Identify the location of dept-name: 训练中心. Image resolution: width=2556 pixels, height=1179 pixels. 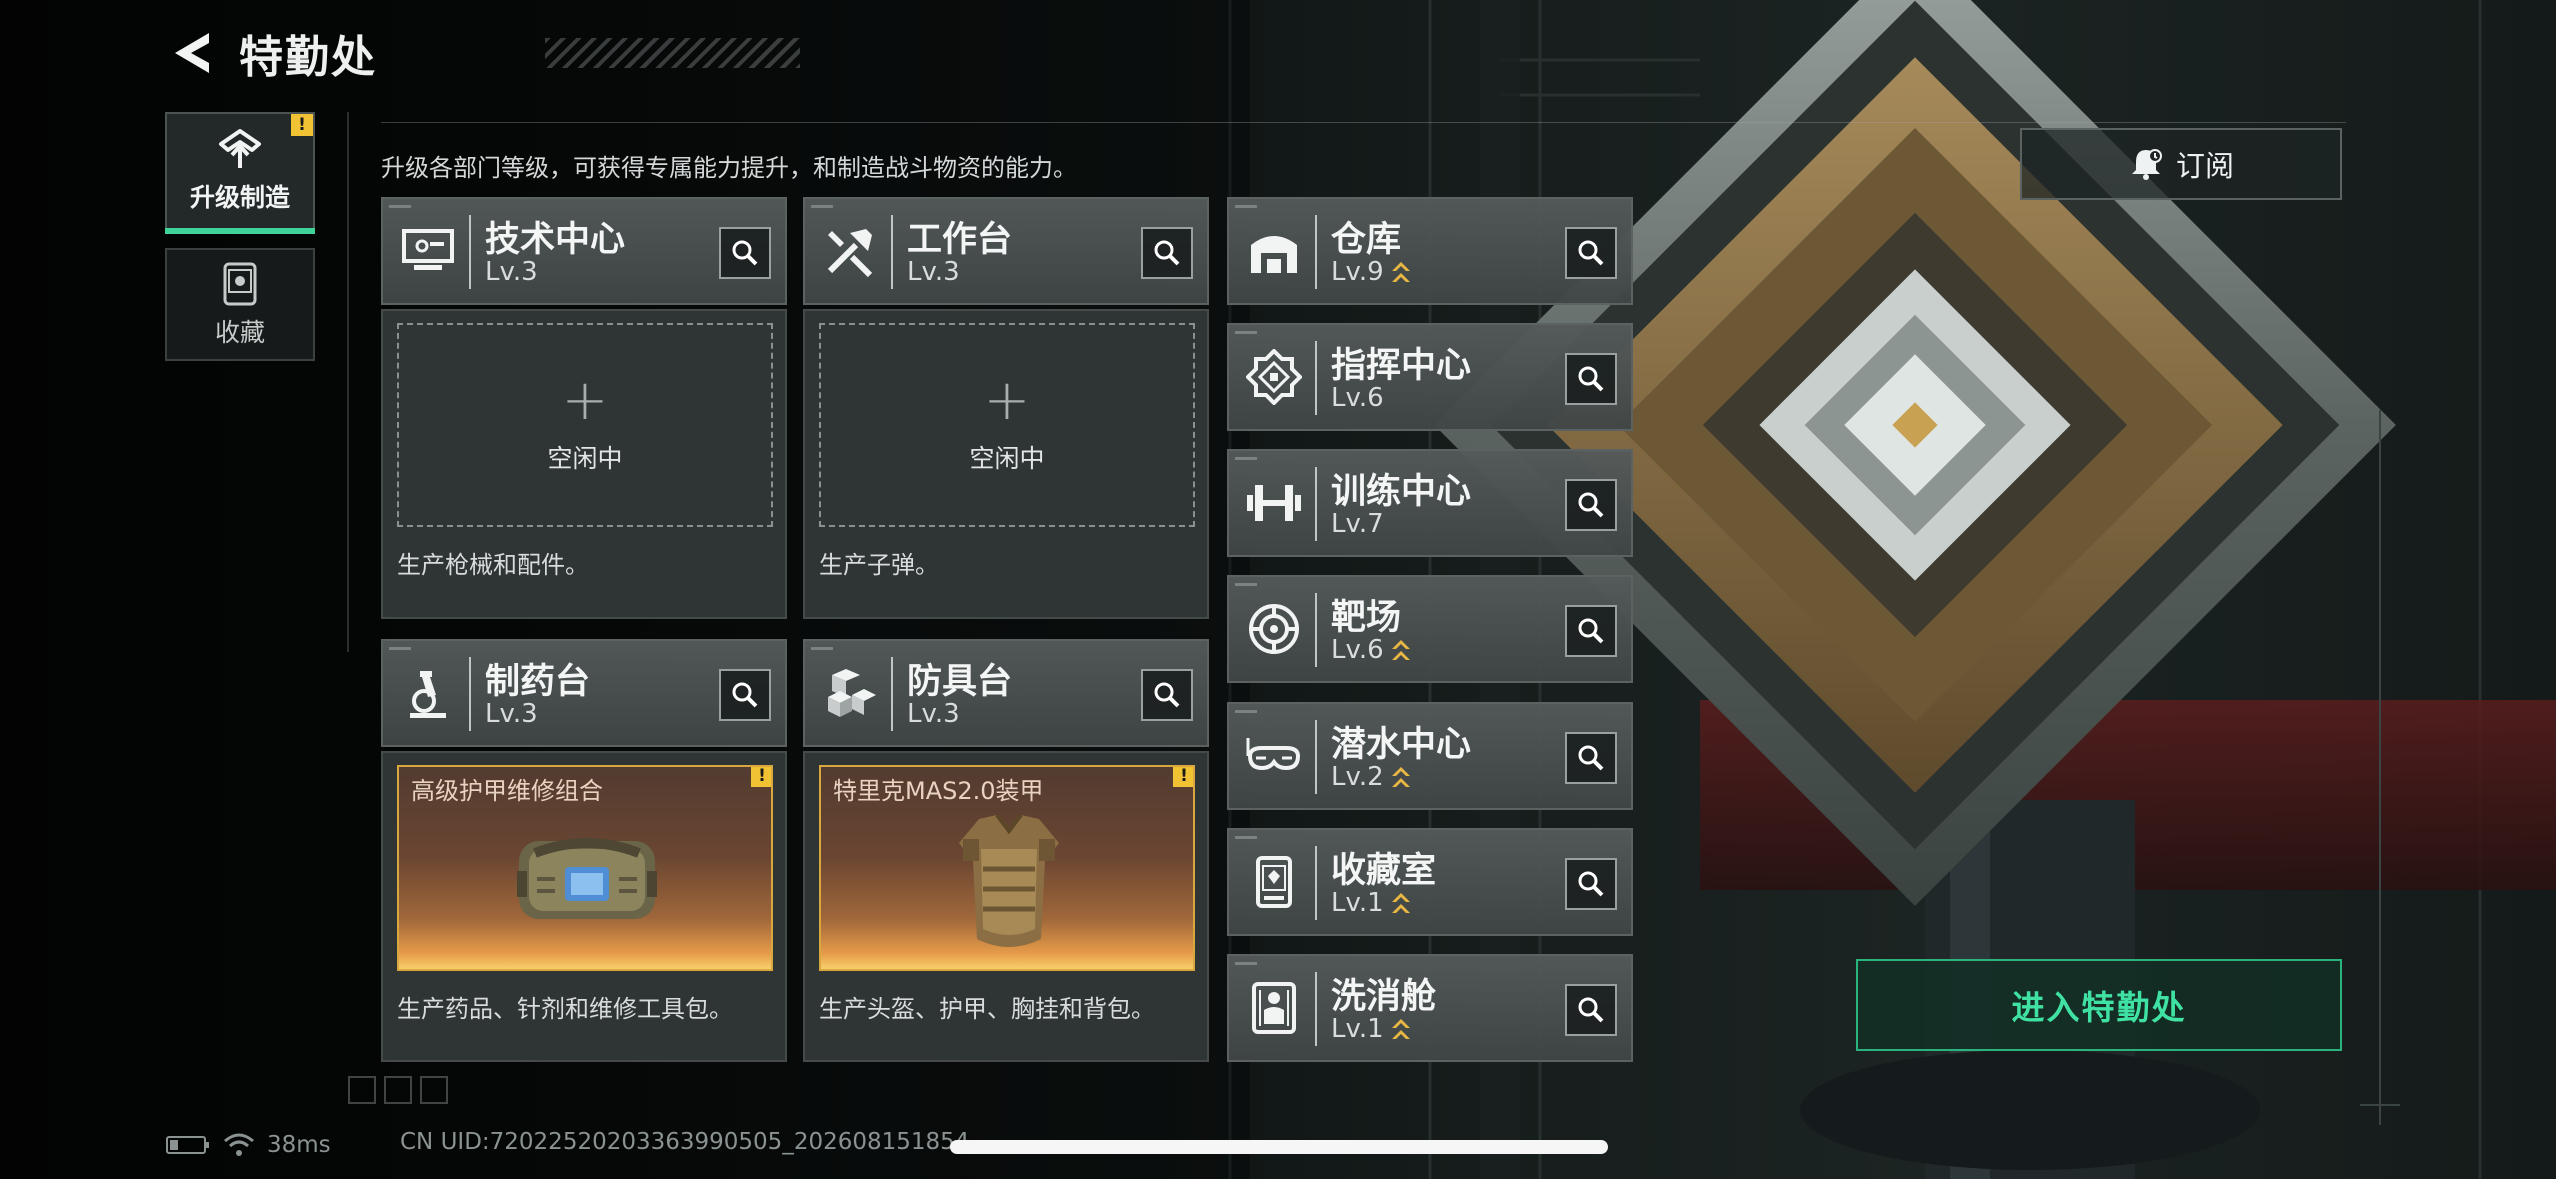
(1401, 492).